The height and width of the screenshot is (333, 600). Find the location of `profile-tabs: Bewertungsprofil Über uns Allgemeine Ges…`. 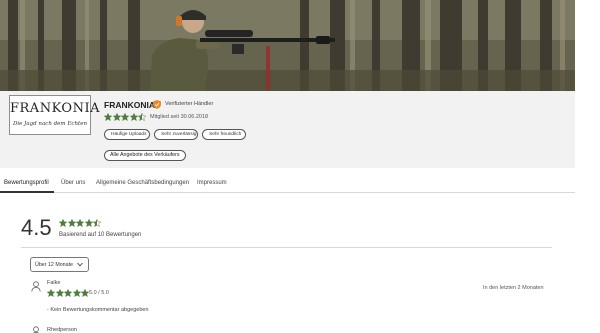

profile-tabs: Bewertungsprofil Über uns Allgemeine Ges… is located at coordinates (287, 184).